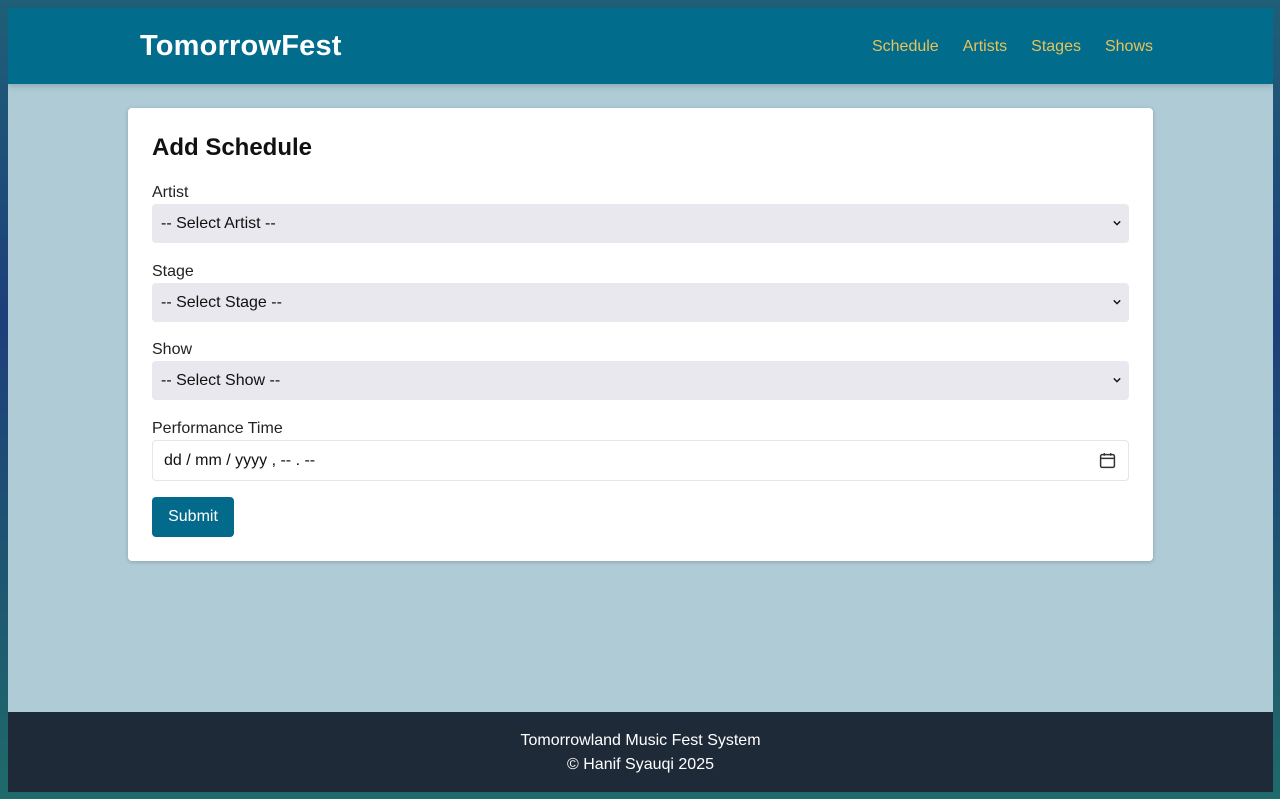 The image size is (1280, 799). I want to click on nav-links: Schedule Artists Stages Shows, so click(1012, 47).